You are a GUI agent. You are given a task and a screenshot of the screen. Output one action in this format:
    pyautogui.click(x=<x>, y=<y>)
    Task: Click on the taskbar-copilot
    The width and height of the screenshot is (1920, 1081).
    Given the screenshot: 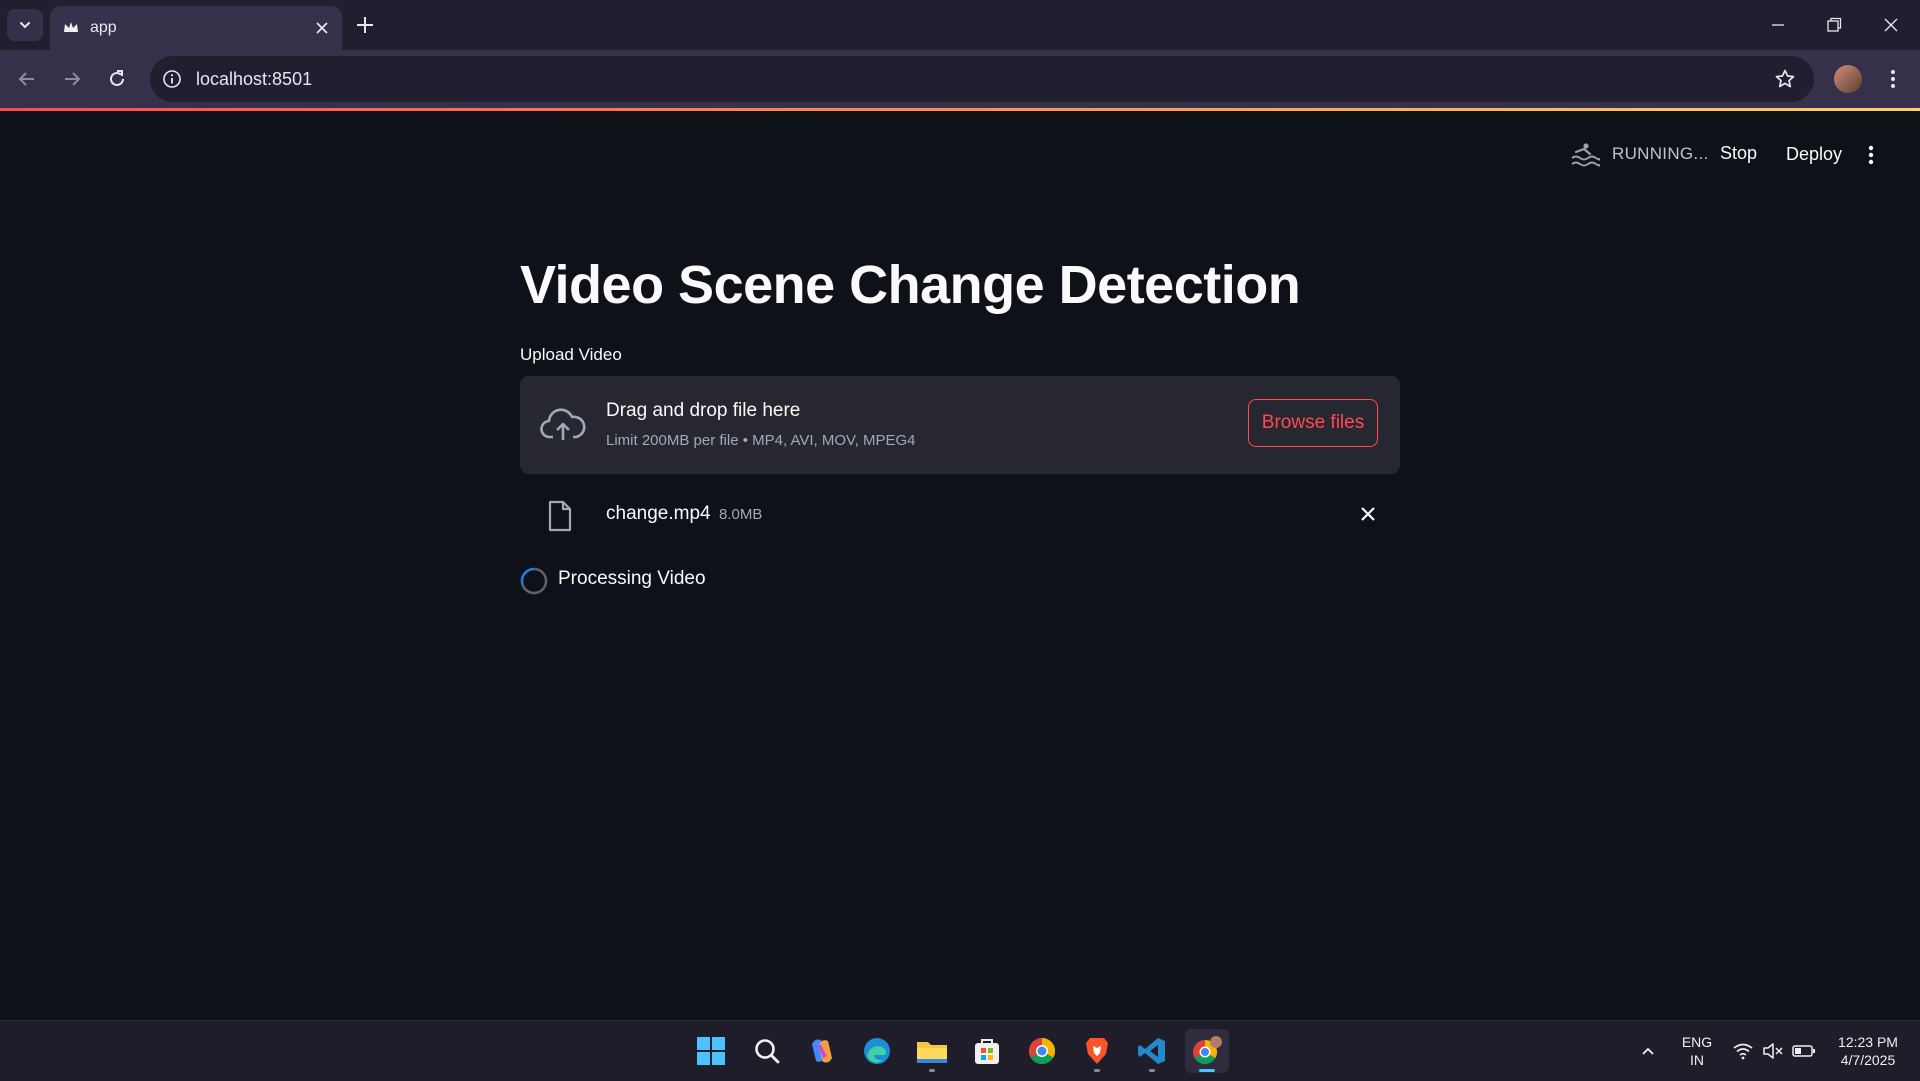 What is the action you would take?
    pyautogui.click(x=822, y=1051)
    